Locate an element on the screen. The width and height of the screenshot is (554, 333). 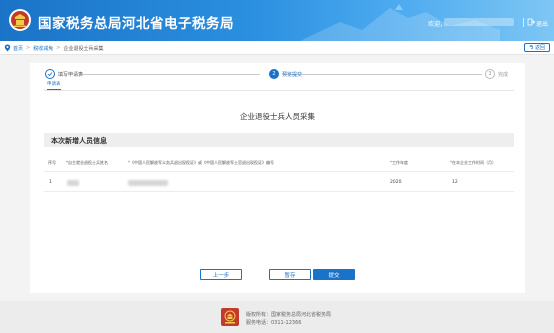
back-button-label: 返回 is located at coordinates (539, 48).